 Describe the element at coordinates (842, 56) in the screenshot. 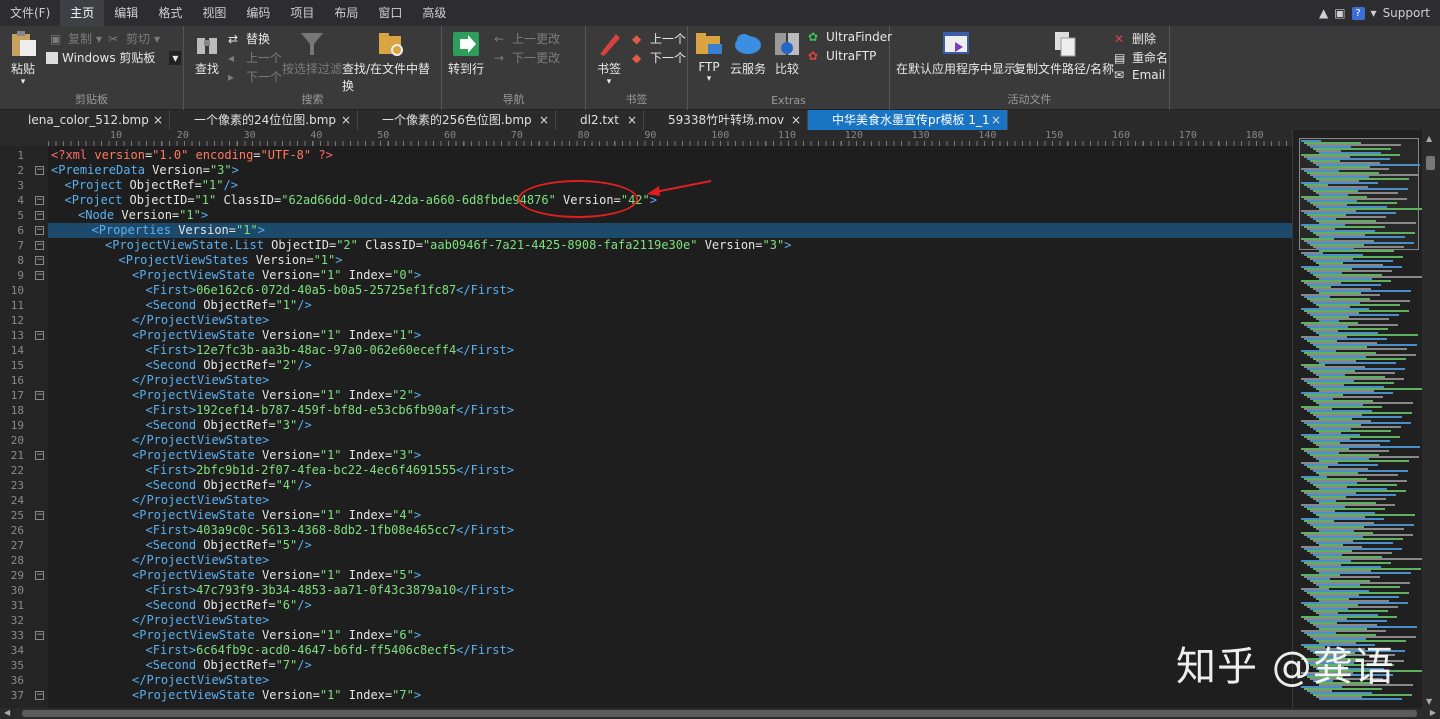

I see `ultraftp-button: ✿ UltraFTP` at that location.